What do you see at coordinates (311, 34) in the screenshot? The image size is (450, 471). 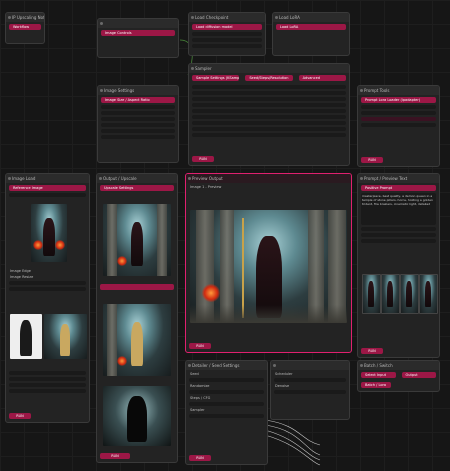 I see `node-load-lora: Load LoRA Load LoRA` at bounding box center [311, 34].